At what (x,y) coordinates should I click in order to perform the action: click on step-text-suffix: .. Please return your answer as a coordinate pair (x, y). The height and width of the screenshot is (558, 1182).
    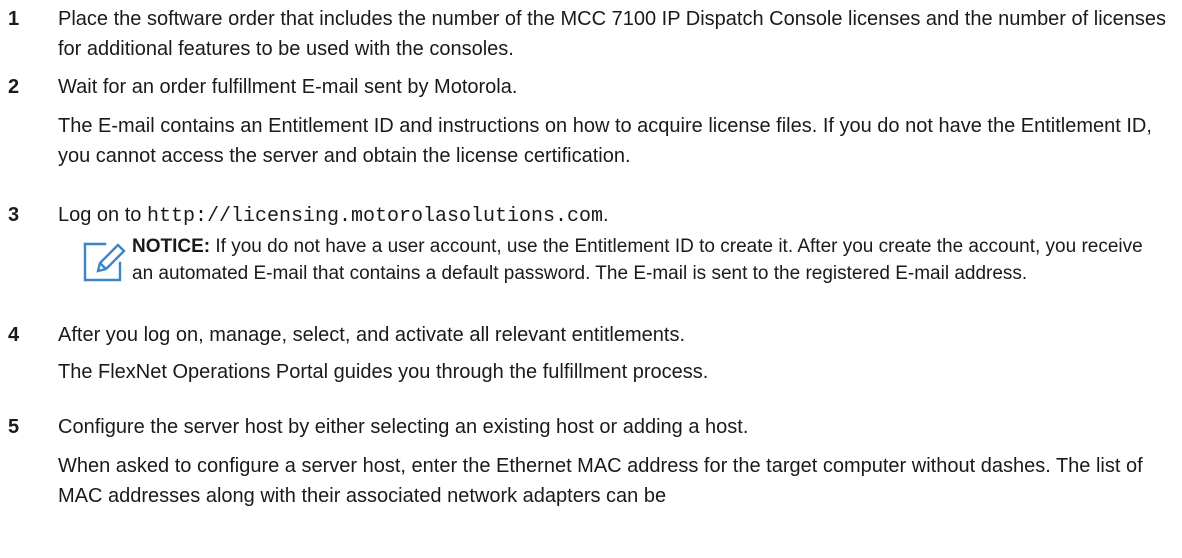
    Looking at the image, I should click on (606, 215).